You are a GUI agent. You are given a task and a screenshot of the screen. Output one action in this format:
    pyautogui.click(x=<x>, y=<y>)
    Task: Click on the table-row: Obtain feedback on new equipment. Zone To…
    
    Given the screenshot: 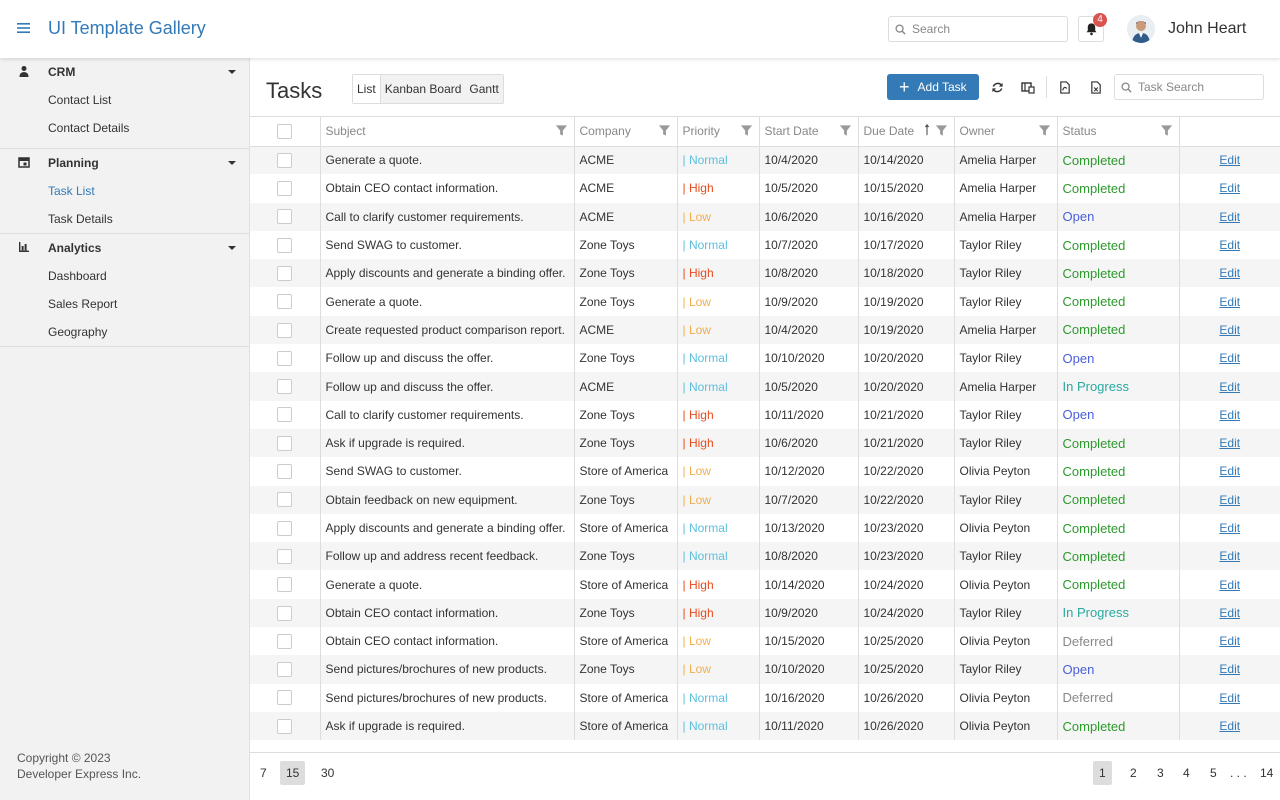 What is the action you would take?
    pyautogui.click(x=765, y=499)
    